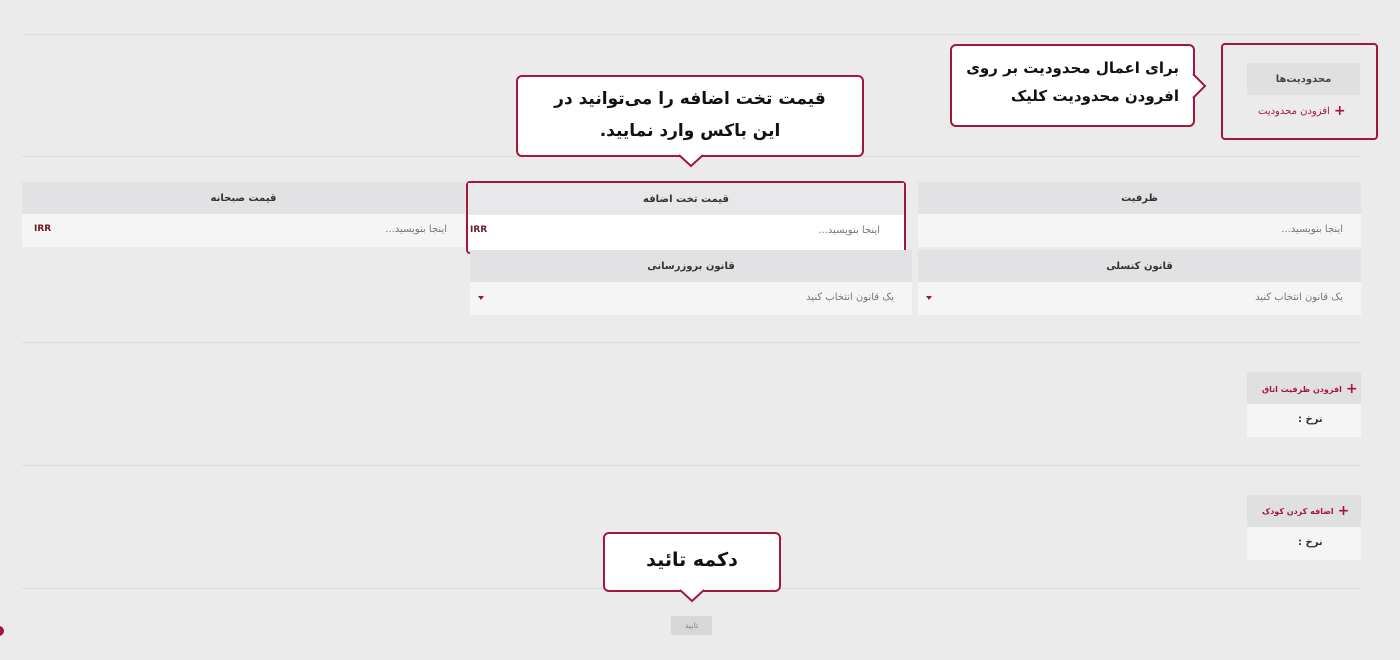 Image resolution: width=1400 pixels, height=660 pixels. What do you see at coordinates (691, 465) in the screenshot?
I see `divider-room-capacity` at bounding box center [691, 465].